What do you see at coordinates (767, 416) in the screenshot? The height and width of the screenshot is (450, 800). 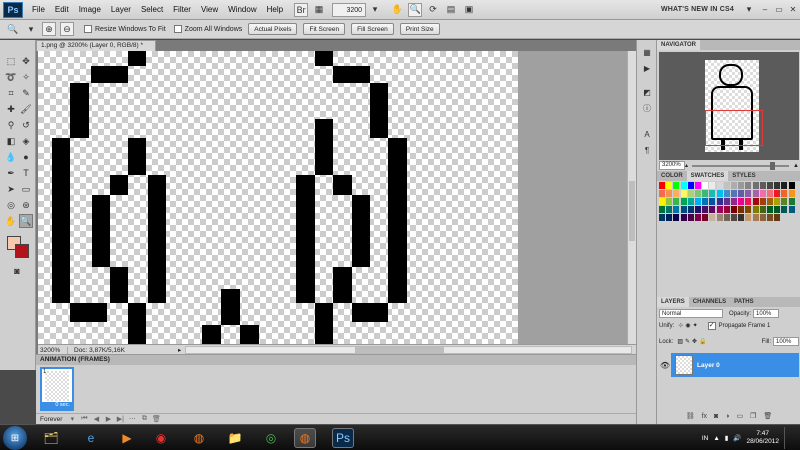 I see `delete-layer-icon: 🗑` at bounding box center [767, 416].